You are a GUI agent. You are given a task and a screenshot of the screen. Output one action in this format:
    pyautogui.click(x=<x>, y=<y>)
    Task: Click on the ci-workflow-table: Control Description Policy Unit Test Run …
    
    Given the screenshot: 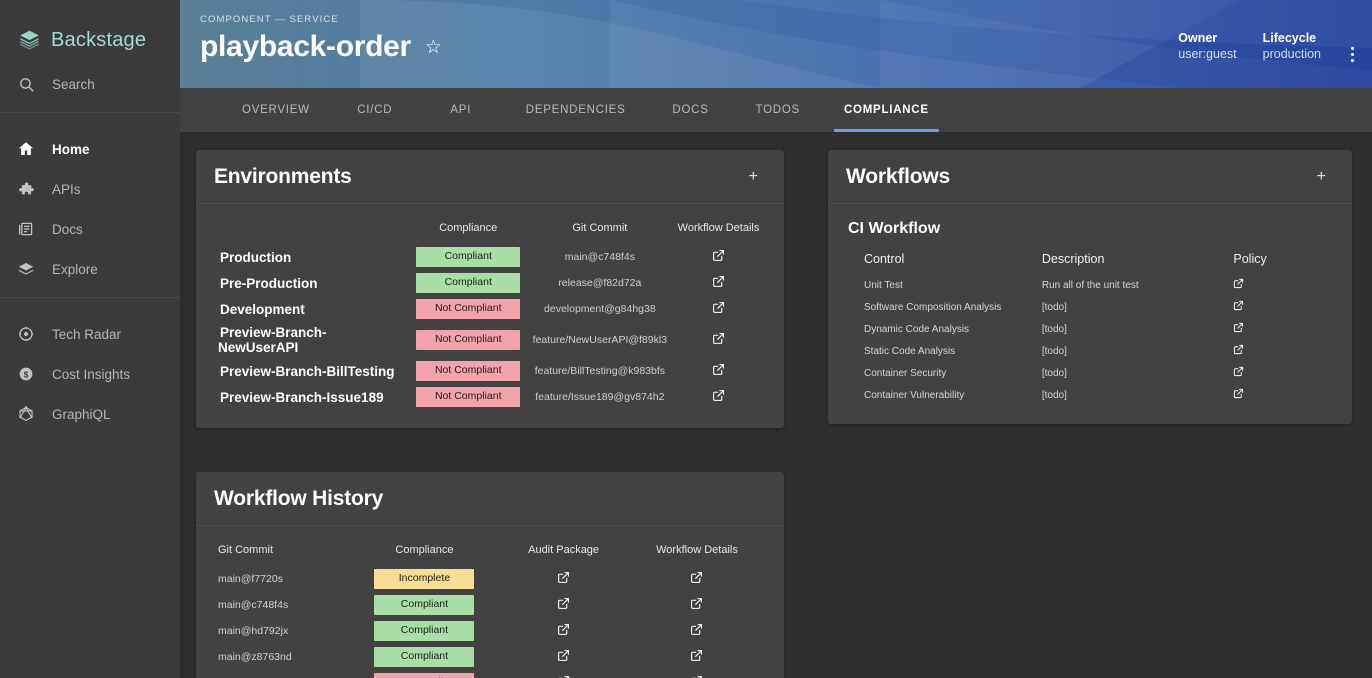 What is the action you would take?
    pyautogui.click(x=1090, y=327)
    